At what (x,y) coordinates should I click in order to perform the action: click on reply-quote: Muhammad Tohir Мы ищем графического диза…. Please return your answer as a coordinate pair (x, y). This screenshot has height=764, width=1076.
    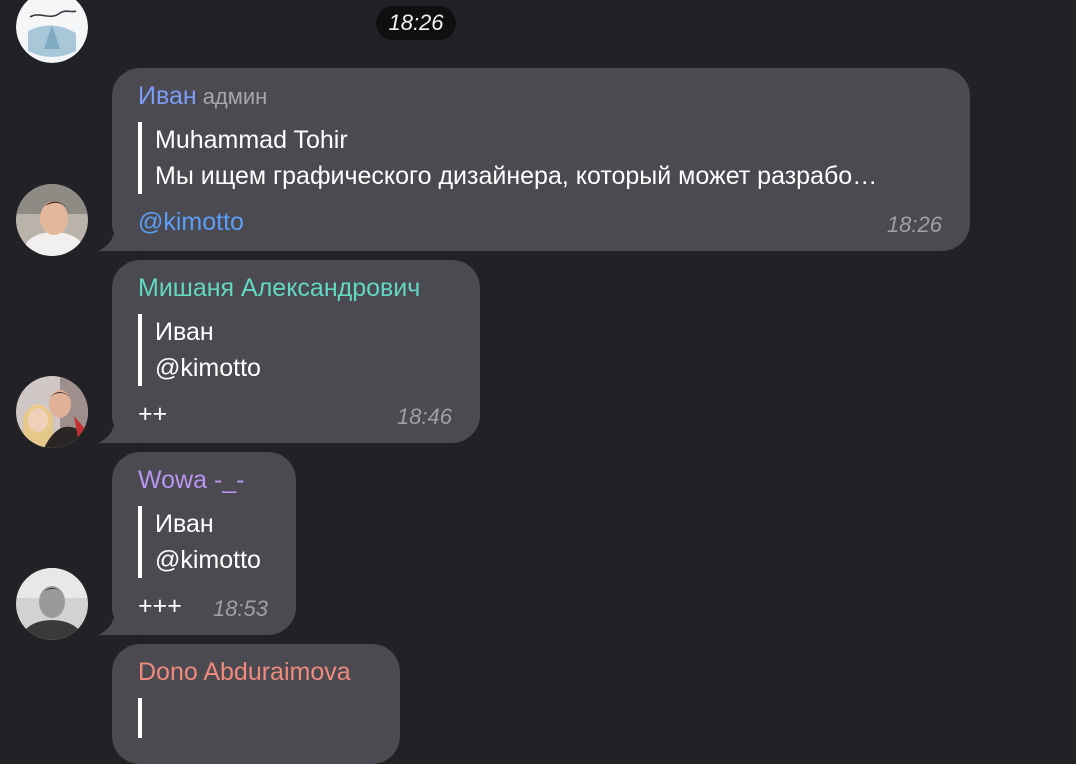
    Looking at the image, I should click on (507, 158).